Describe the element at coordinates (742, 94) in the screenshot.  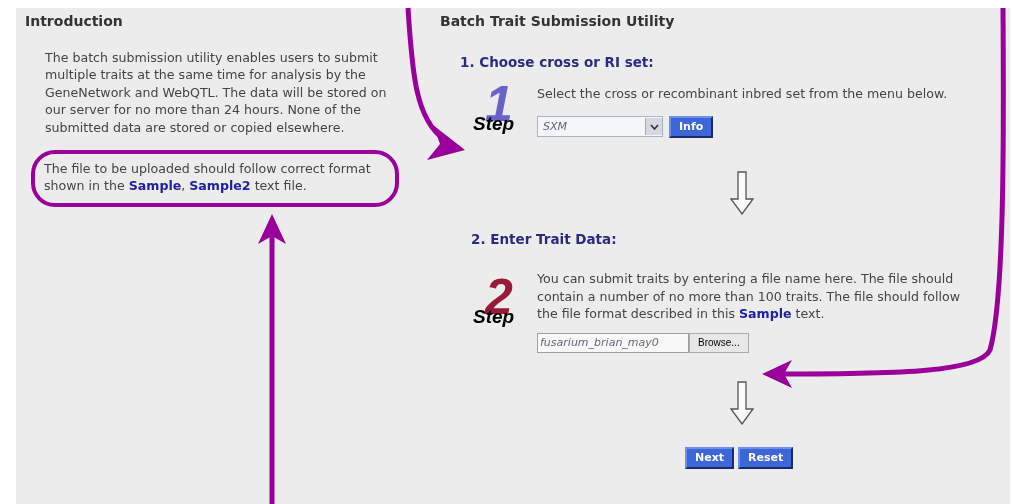
I see `instruction-text: Select the cross or recombinant inbred set from the menu below.` at that location.